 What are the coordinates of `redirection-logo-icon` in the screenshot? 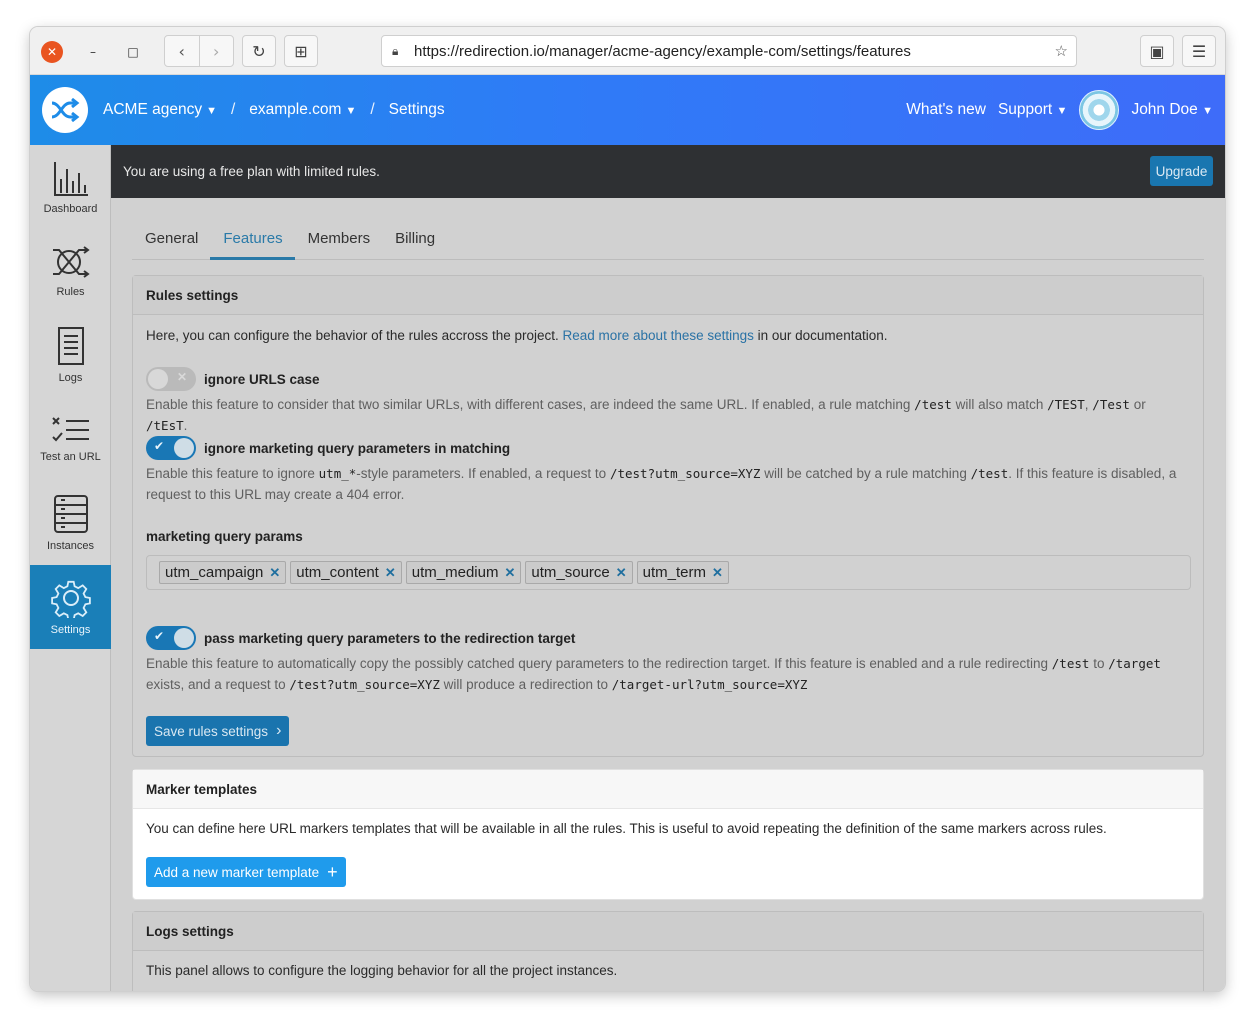 It's located at (65, 110).